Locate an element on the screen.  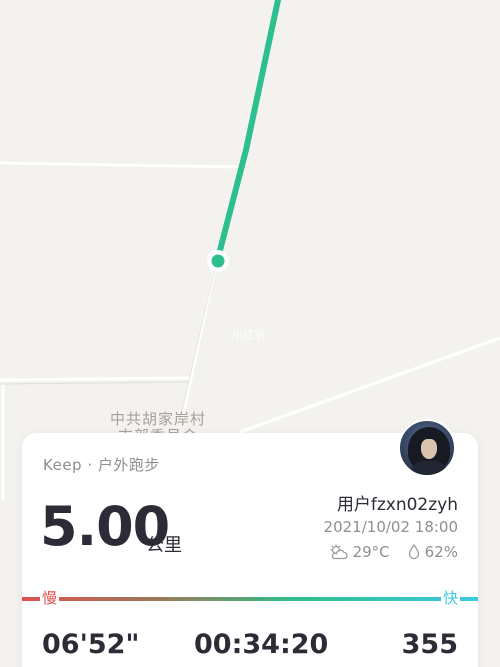
username: 用户fzxn02zyh is located at coordinates (397, 505).